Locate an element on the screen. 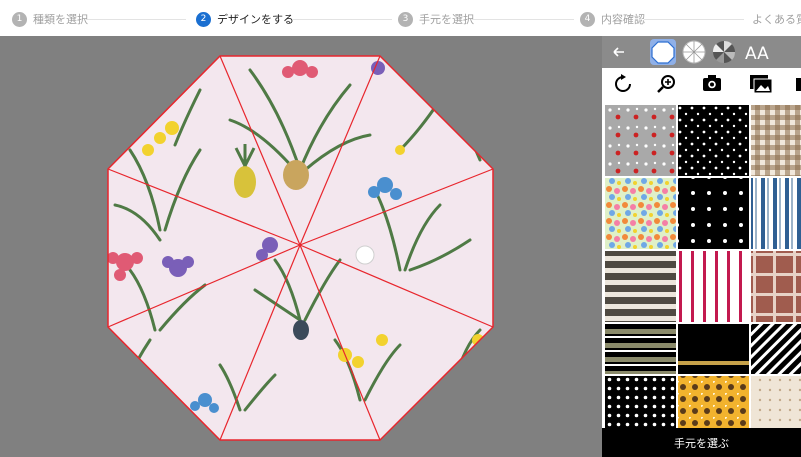 This screenshot has height=457, width=801. step-number: 3 is located at coordinates (405, 19).